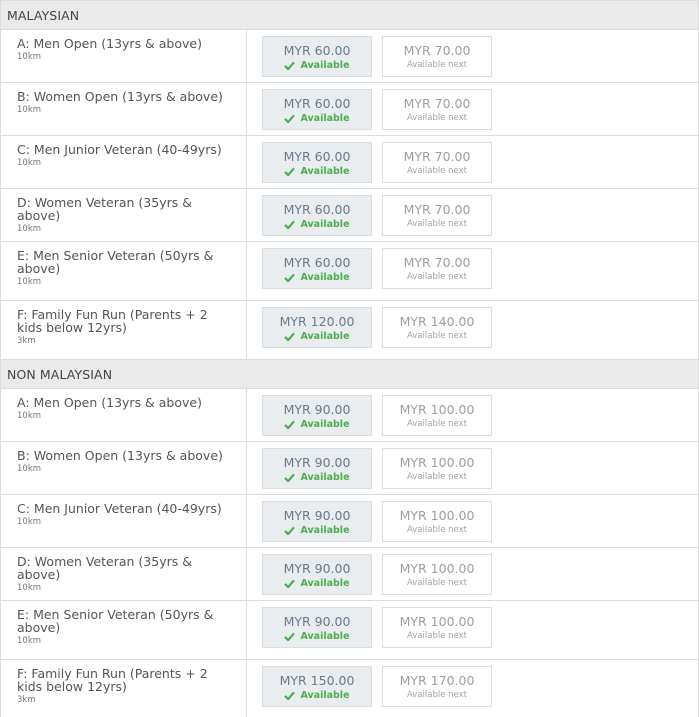 The image size is (699, 717). Describe the element at coordinates (124, 215) in the screenshot. I see `category-cell: D: Women Veteran (35yrs & above) 10km` at that location.